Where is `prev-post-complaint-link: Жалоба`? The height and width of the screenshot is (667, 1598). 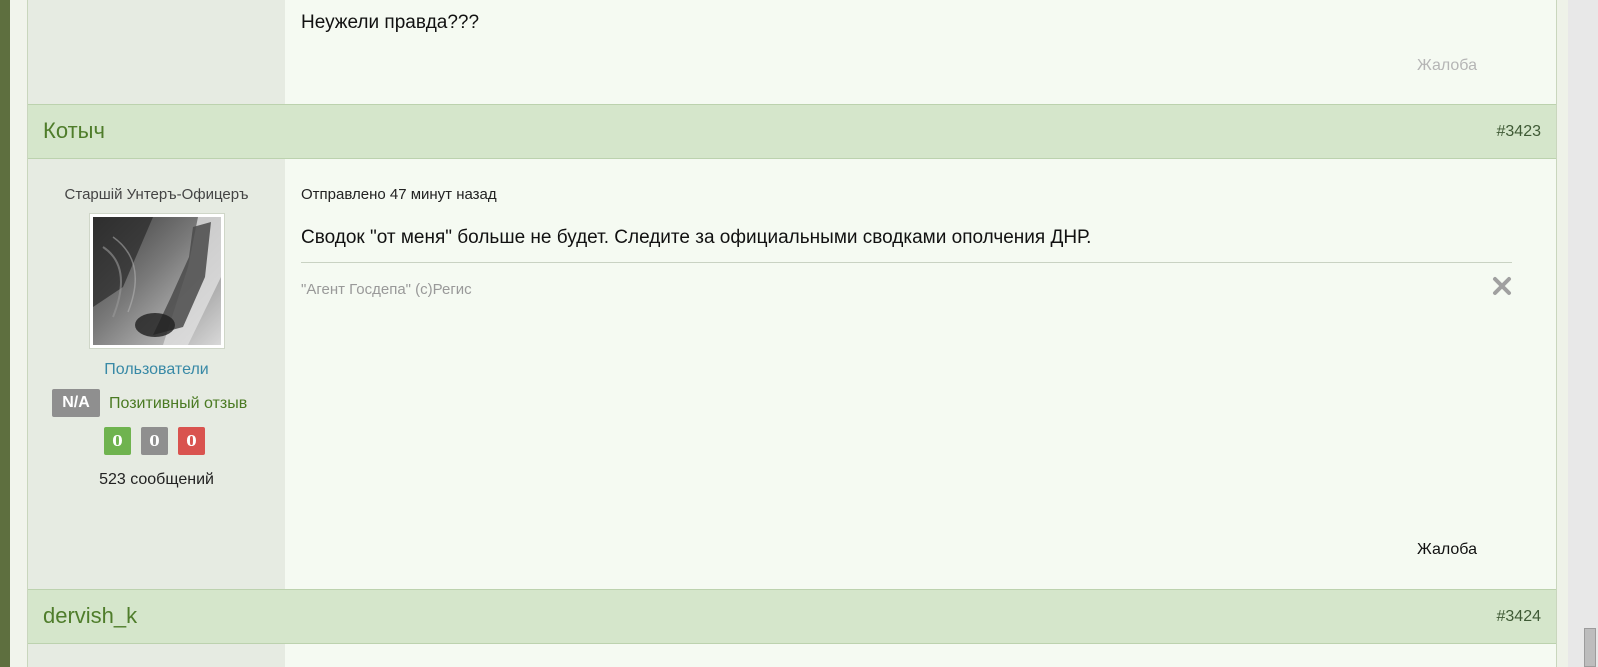
prev-post-complaint-link: Жалоба is located at coordinates (1447, 66).